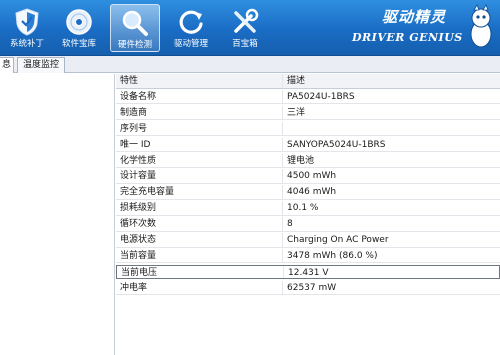 The width and height of the screenshot is (500, 355). I want to click on table-row: 冲电率 62537 mW, so click(308, 288).